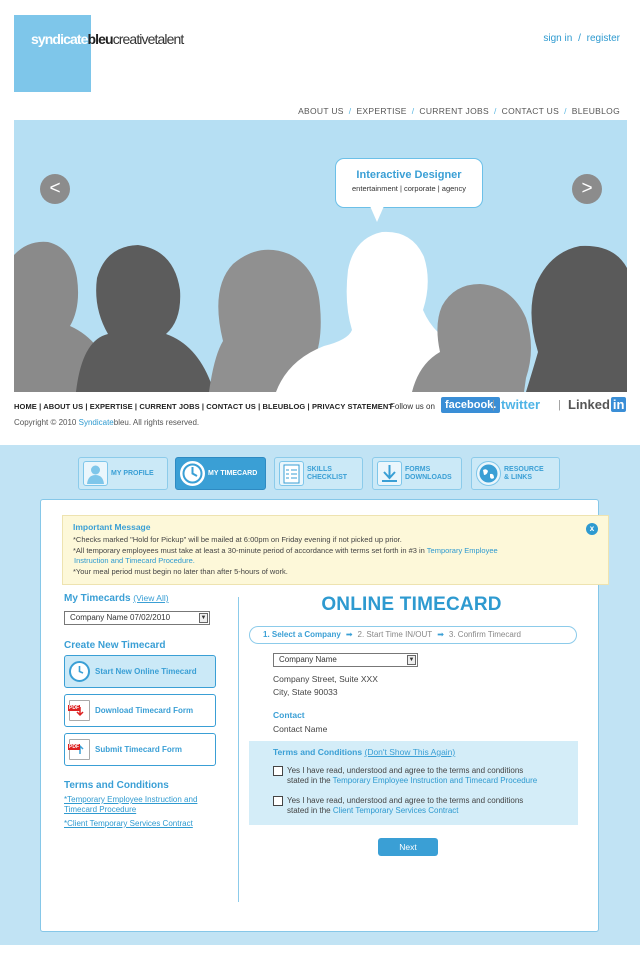  Describe the element at coordinates (603, 38) in the screenshot. I see `register-link: register` at that location.